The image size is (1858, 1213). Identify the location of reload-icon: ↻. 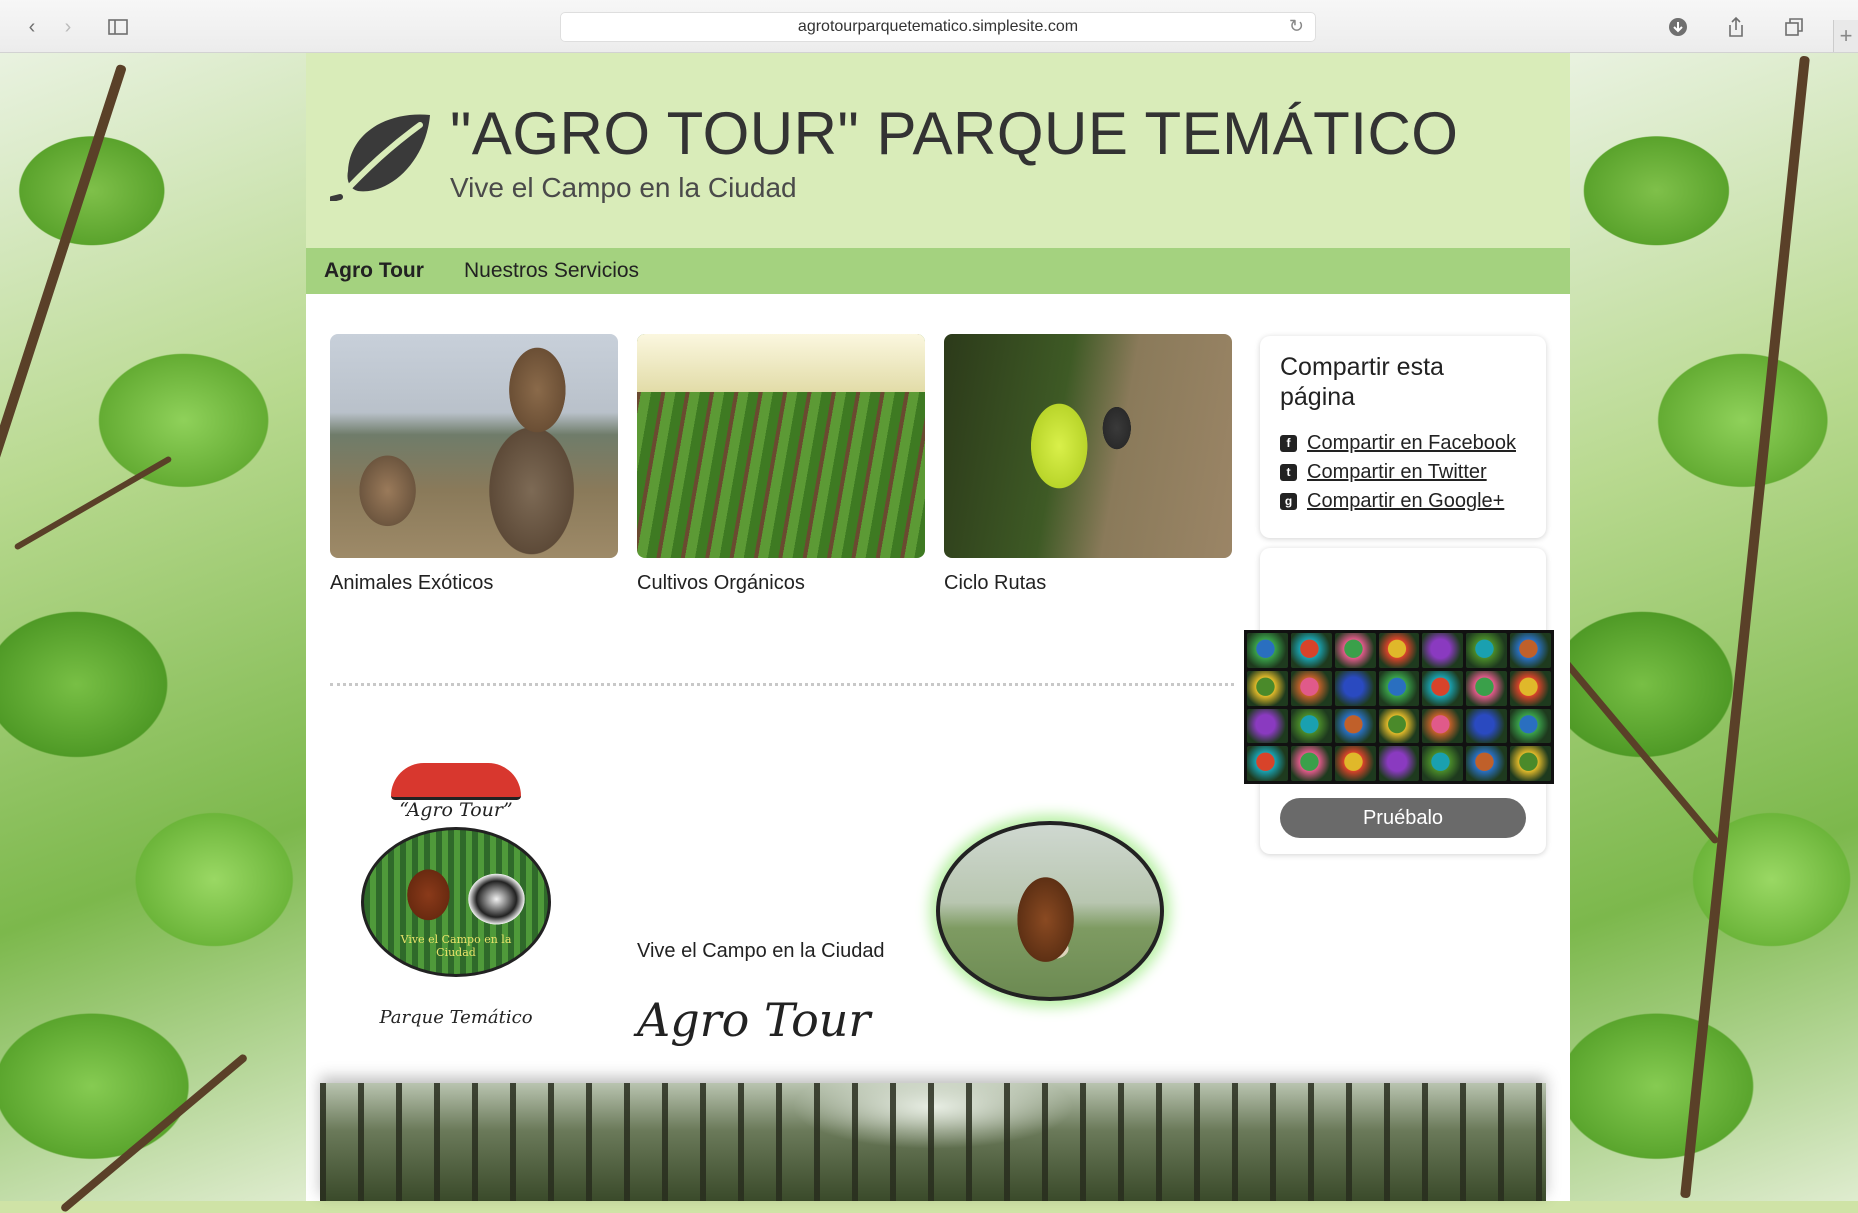
(1296, 26).